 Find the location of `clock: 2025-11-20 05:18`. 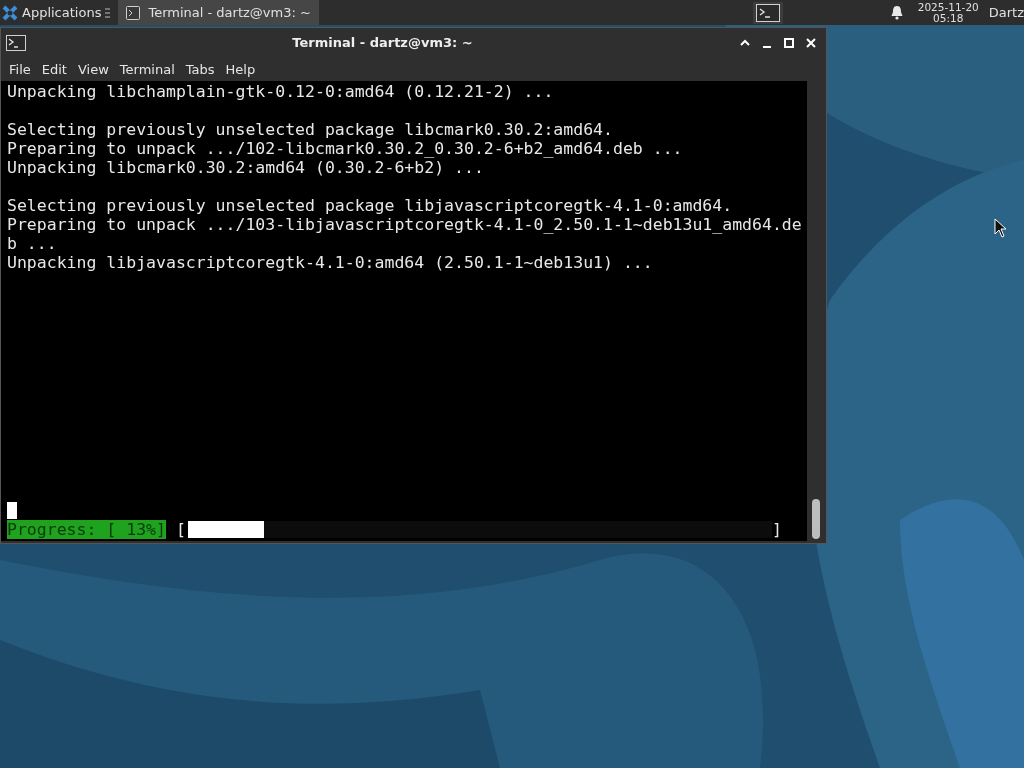

clock: 2025-11-20 05:18 is located at coordinates (948, 12).